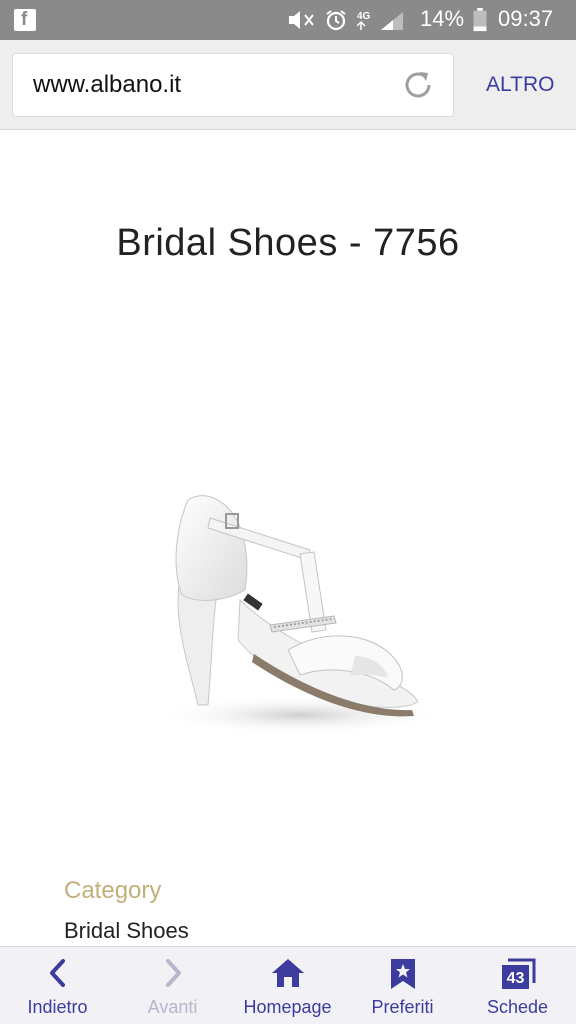 The height and width of the screenshot is (1025, 576). I want to click on bookmark-icon, so click(402, 974).